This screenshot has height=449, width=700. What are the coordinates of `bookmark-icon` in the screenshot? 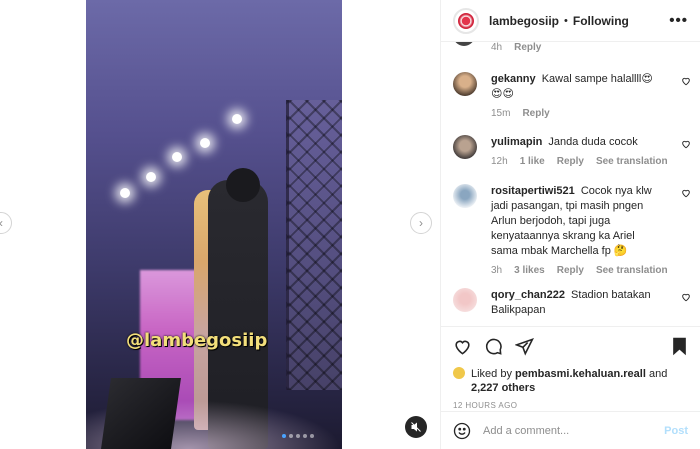 It's located at (679, 346).